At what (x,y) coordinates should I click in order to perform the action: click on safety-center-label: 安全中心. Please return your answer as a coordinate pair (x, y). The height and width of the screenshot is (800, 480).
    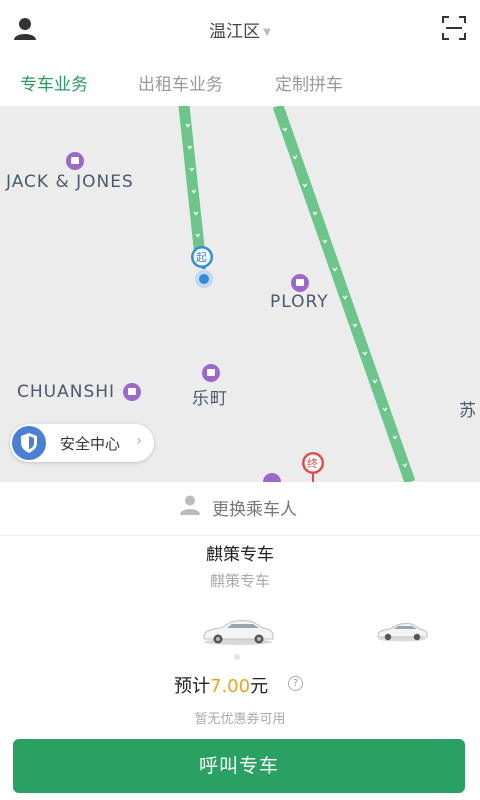
    Looking at the image, I should click on (90, 444).